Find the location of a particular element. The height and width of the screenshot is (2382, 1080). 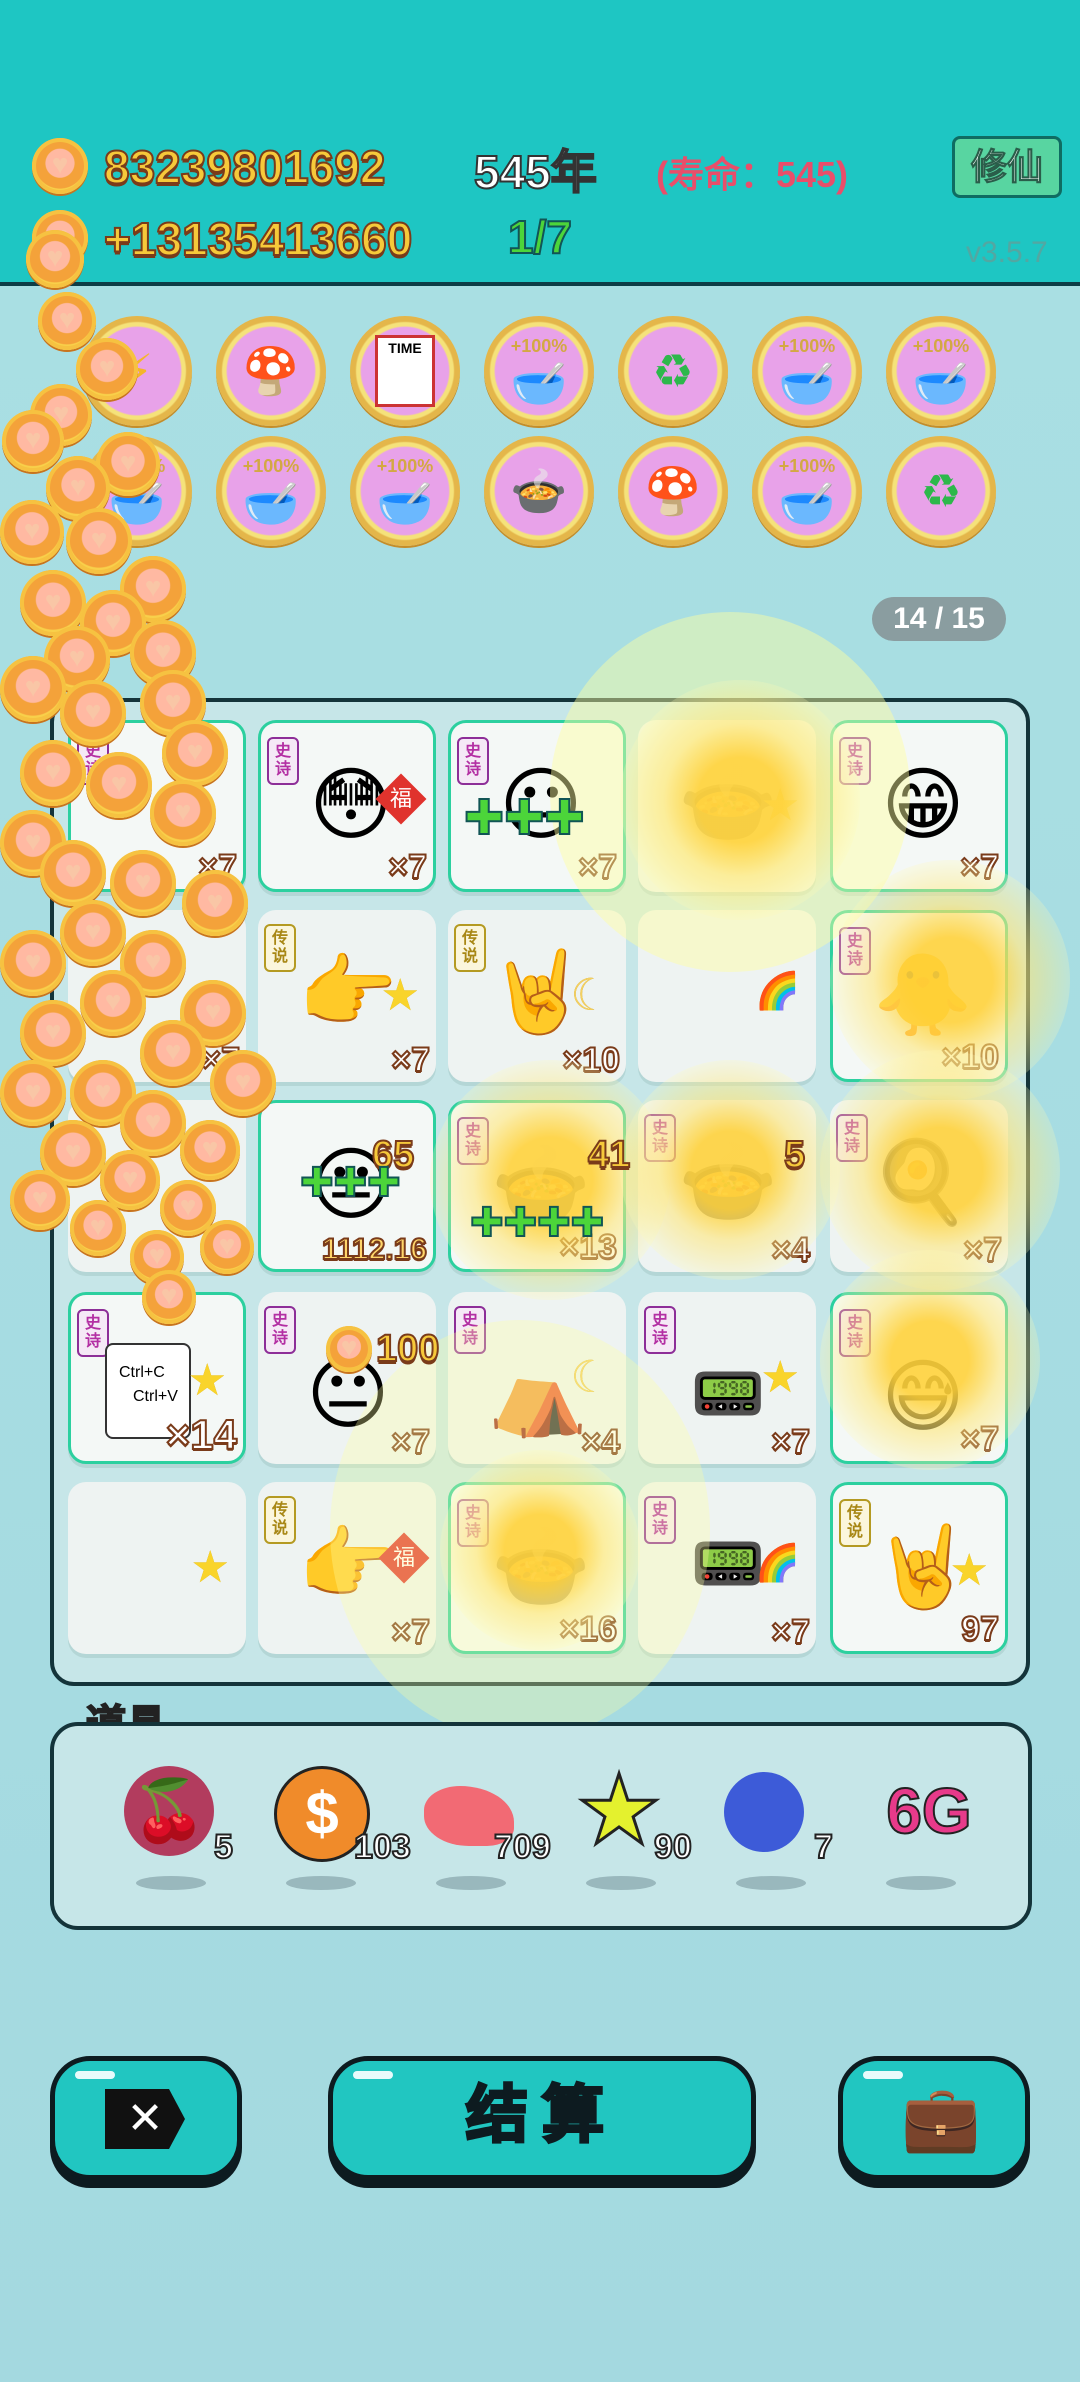

settle-button: 结算 is located at coordinates (542, 2118).